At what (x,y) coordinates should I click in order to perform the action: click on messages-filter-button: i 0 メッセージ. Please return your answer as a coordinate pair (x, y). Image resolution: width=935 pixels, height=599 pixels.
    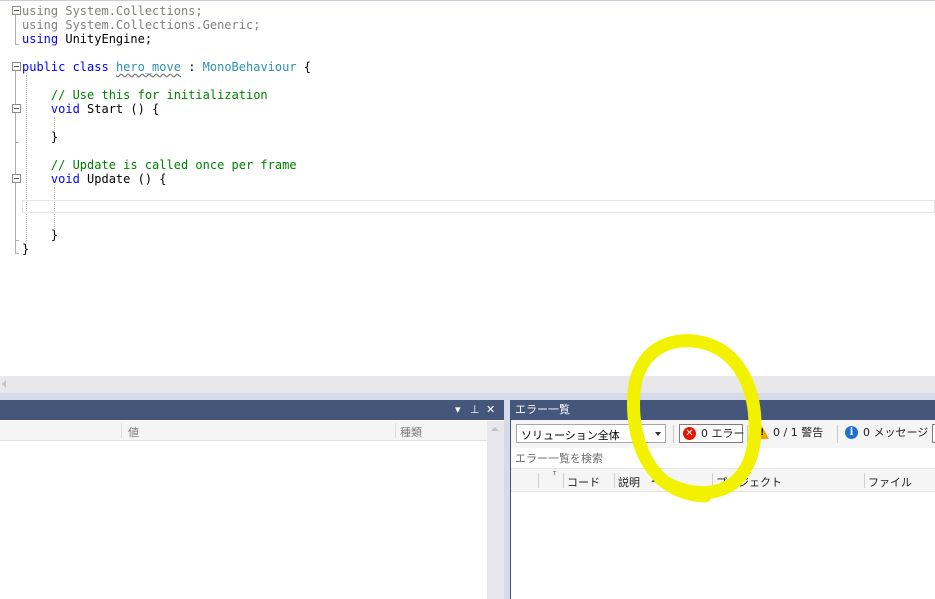
    Looking at the image, I should click on (885, 433).